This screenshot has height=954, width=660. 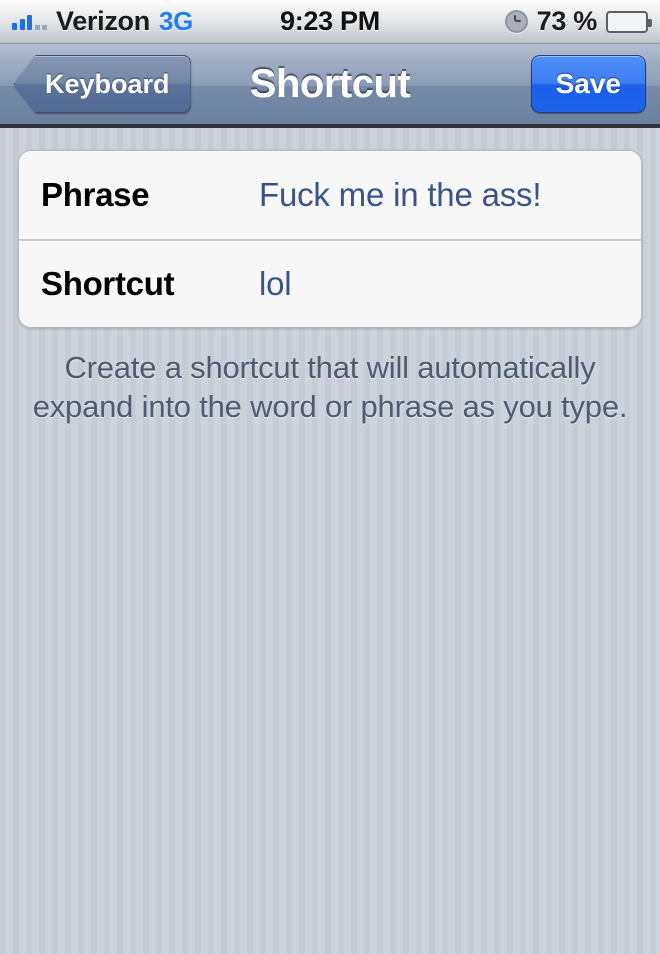 I want to click on save-button: Save, so click(x=588, y=84).